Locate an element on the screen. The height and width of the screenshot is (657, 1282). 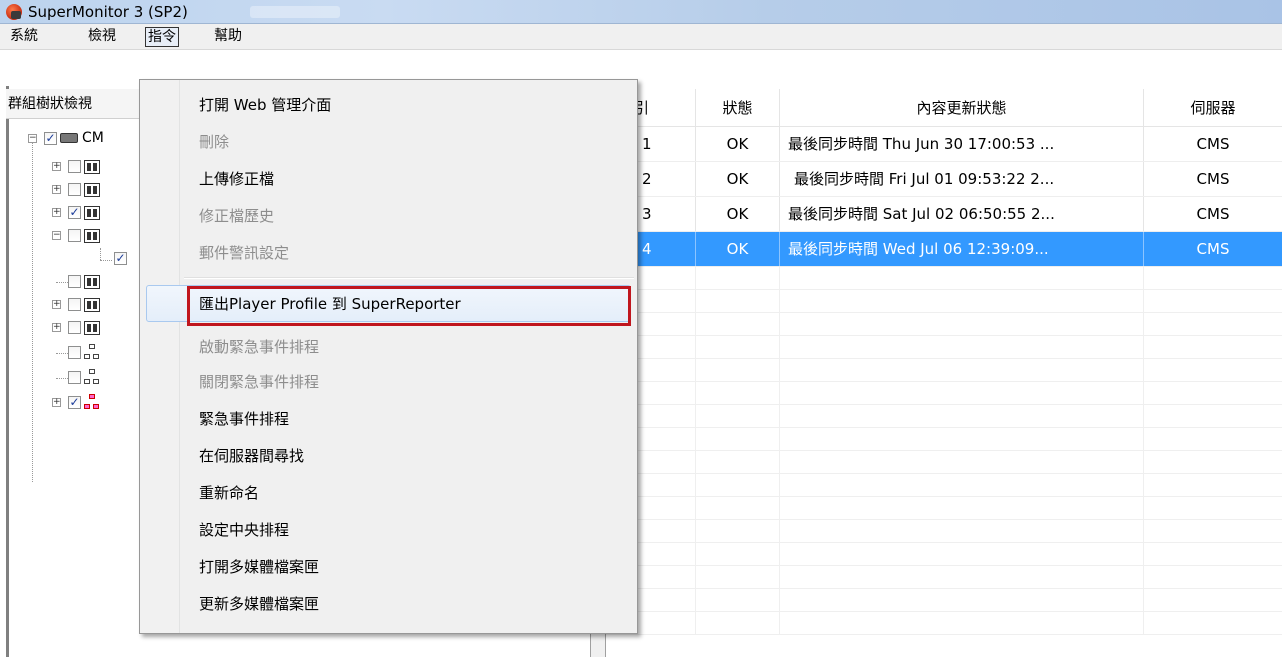
menu-item-open-web-admin: 打開 Web 管理介面 is located at coordinates (265, 105).